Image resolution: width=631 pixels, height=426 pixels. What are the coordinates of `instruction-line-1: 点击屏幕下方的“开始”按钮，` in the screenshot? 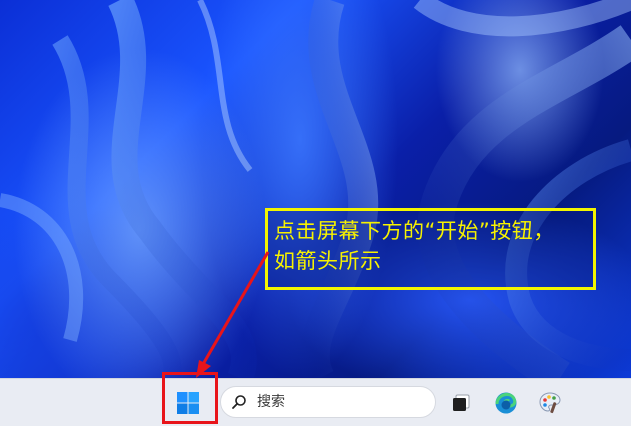 It's located at (414, 231).